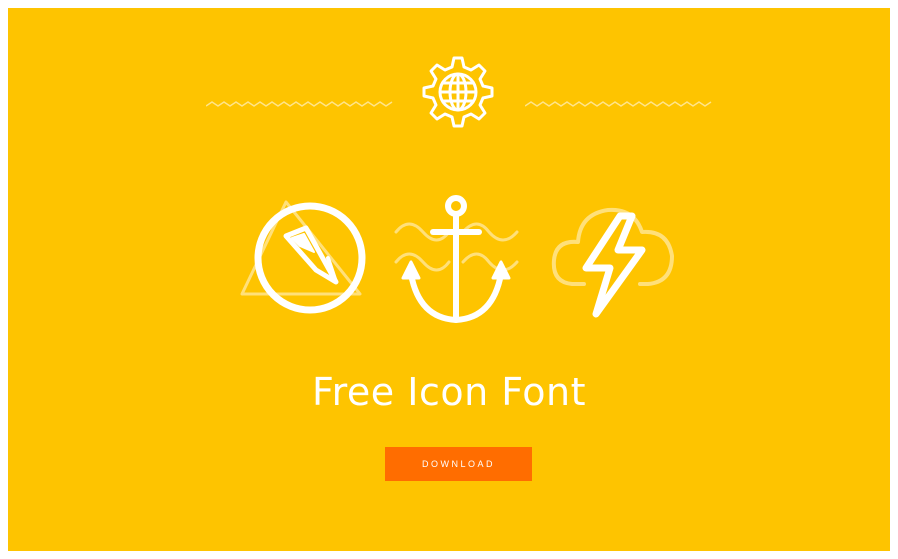 The width and height of the screenshot is (898, 559). What do you see at coordinates (456, 259) in the screenshot?
I see `anchor-icon` at bounding box center [456, 259].